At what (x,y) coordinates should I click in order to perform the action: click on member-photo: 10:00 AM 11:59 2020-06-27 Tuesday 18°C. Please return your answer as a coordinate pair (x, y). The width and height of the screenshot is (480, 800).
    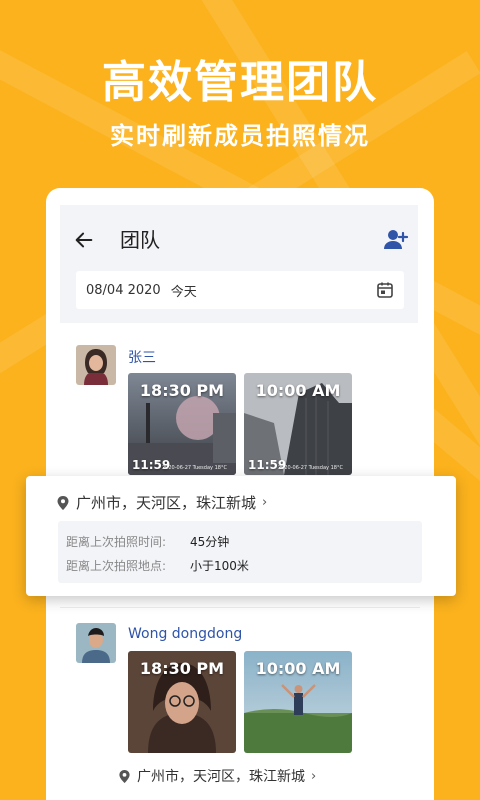
    Looking at the image, I should click on (298, 424).